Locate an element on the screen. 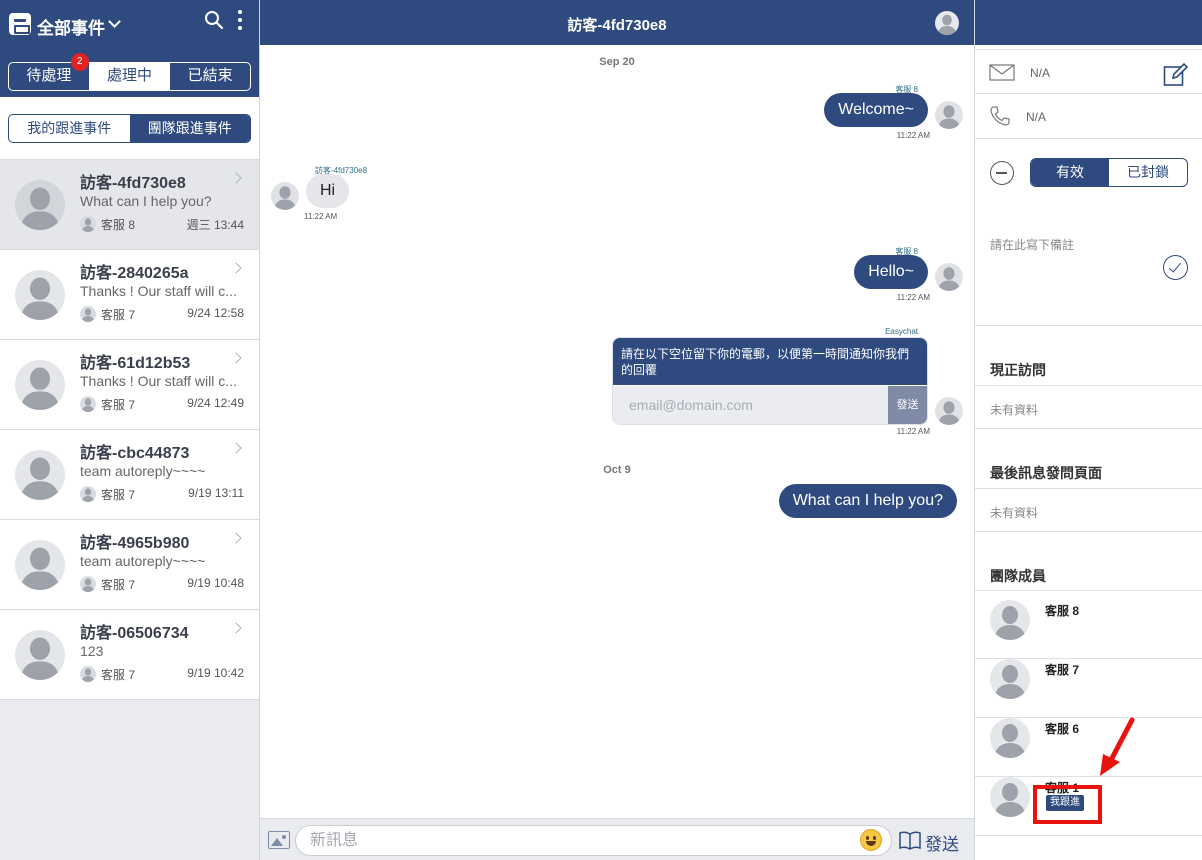  save-note-icon is located at coordinates (1175, 267).